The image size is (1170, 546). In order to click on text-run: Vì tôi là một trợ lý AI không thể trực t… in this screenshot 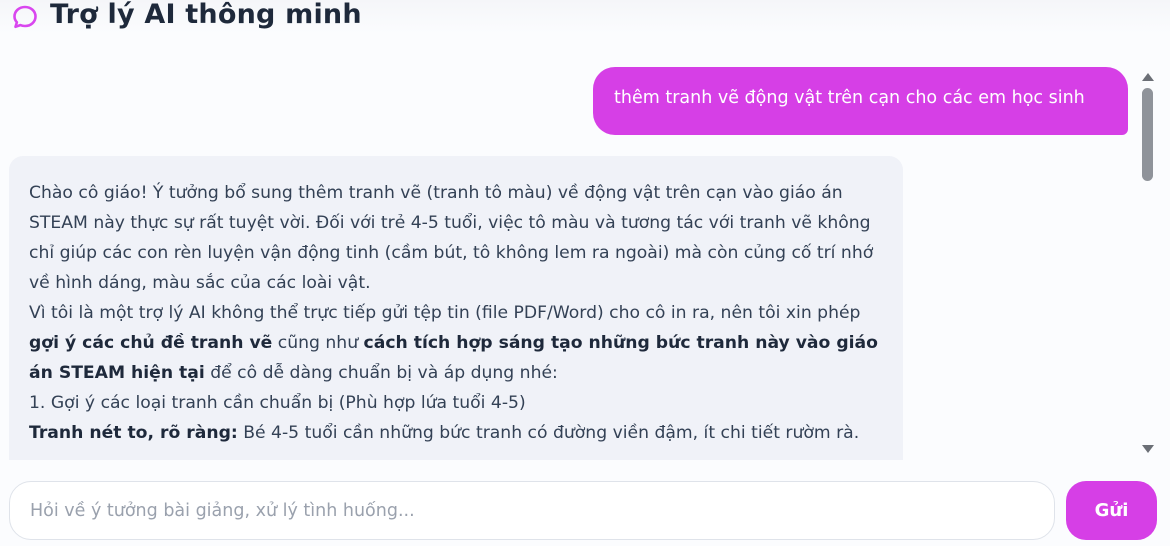, I will do `click(445, 313)`.